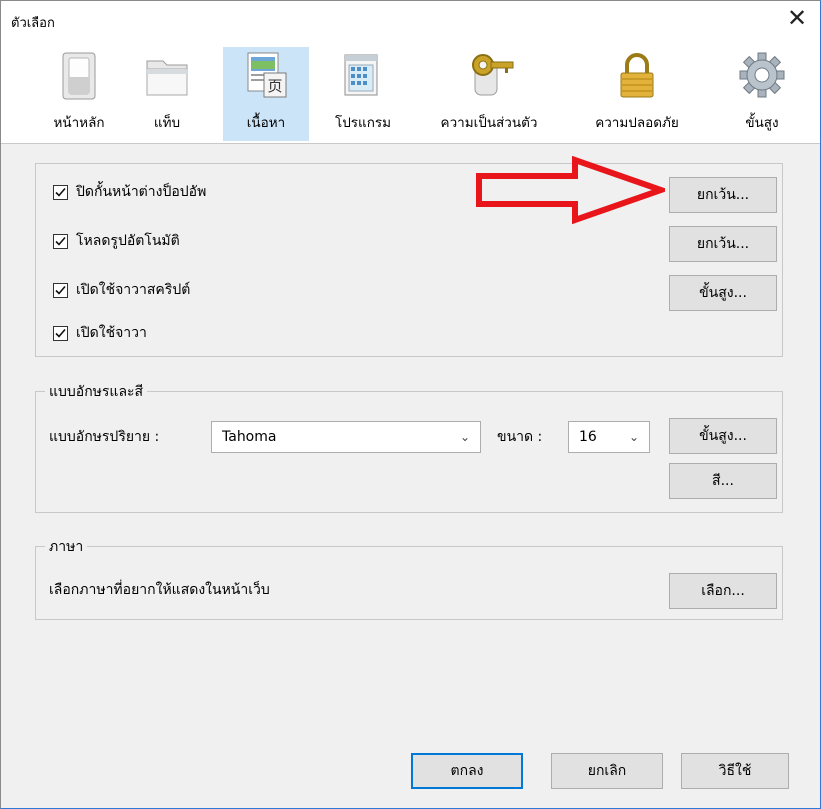  I want to click on tab-advanced: ขั้นสูง, so click(762, 94).